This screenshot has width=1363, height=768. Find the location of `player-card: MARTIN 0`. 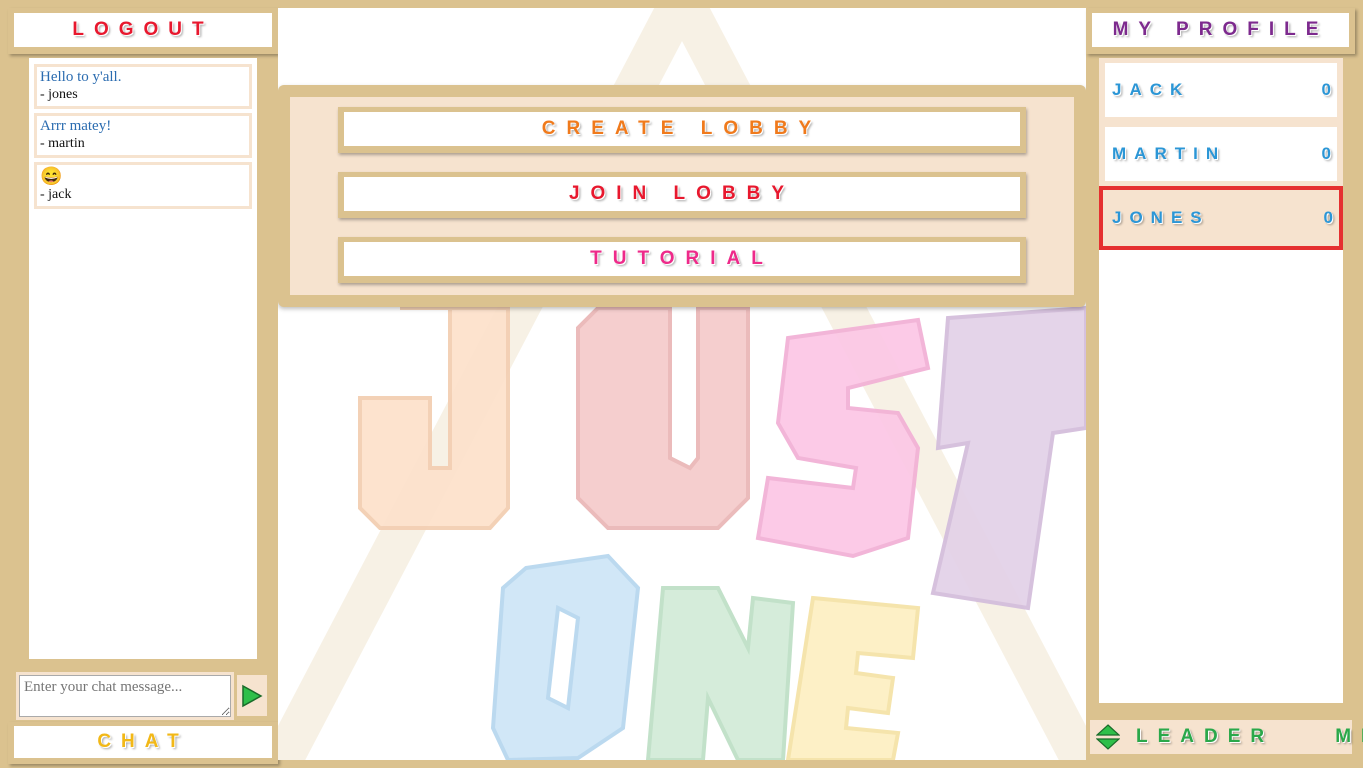

player-card: MARTIN 0 is located at coordinates (1221, 154).